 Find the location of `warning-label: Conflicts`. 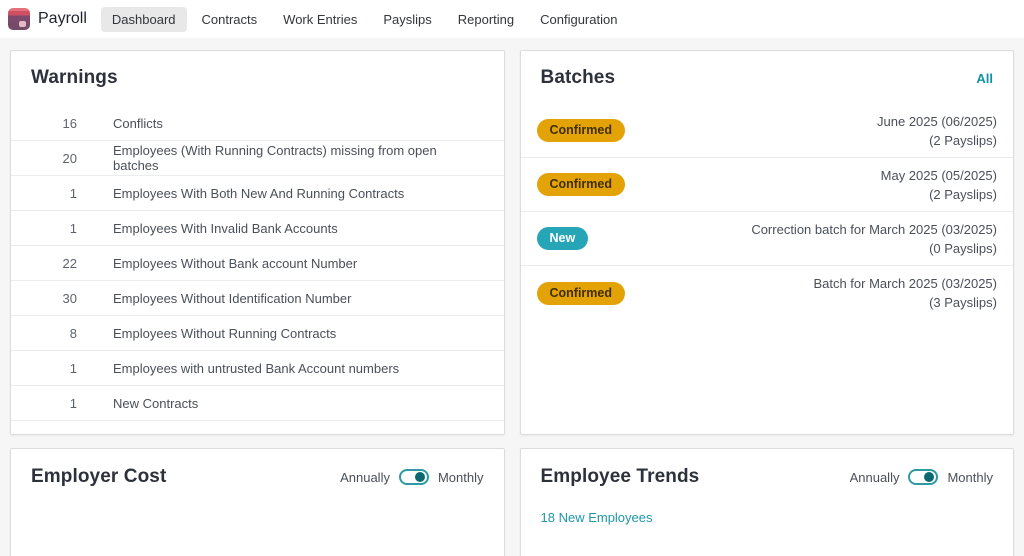

warning-label: Conflicts is located at coordinates (138, 123).